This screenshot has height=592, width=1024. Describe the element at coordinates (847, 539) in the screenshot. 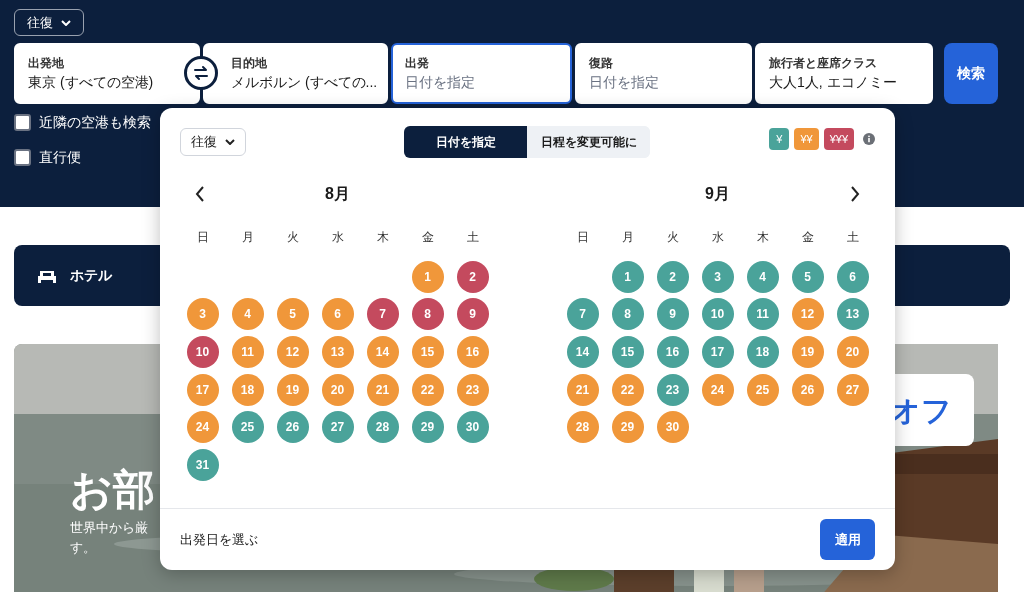

I see `apply-button: 適用` at that location.